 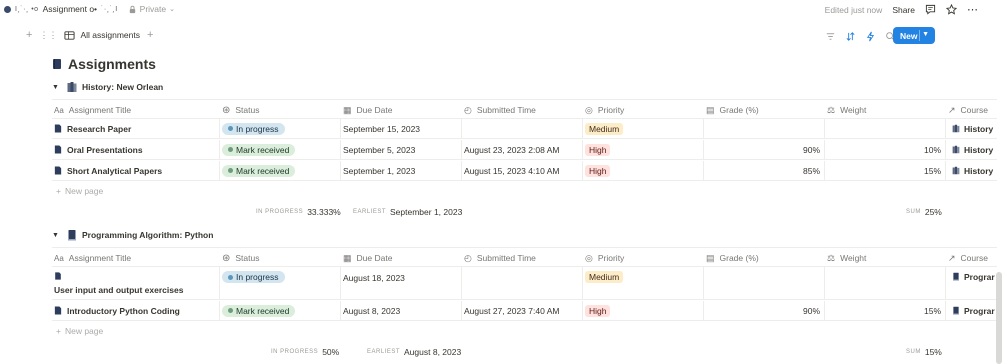 What do you see at coordinates (930, 9) in the screenshot?
I see `comment-icon` at bounding box center [930, 9].